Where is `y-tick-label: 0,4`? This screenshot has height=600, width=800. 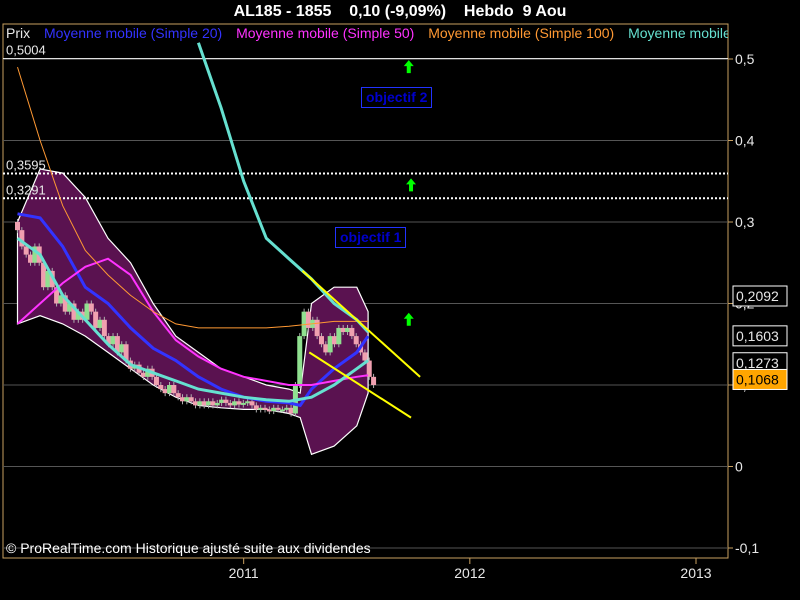 y-tick-label: 0,4 is located at coordinates (745, 141).